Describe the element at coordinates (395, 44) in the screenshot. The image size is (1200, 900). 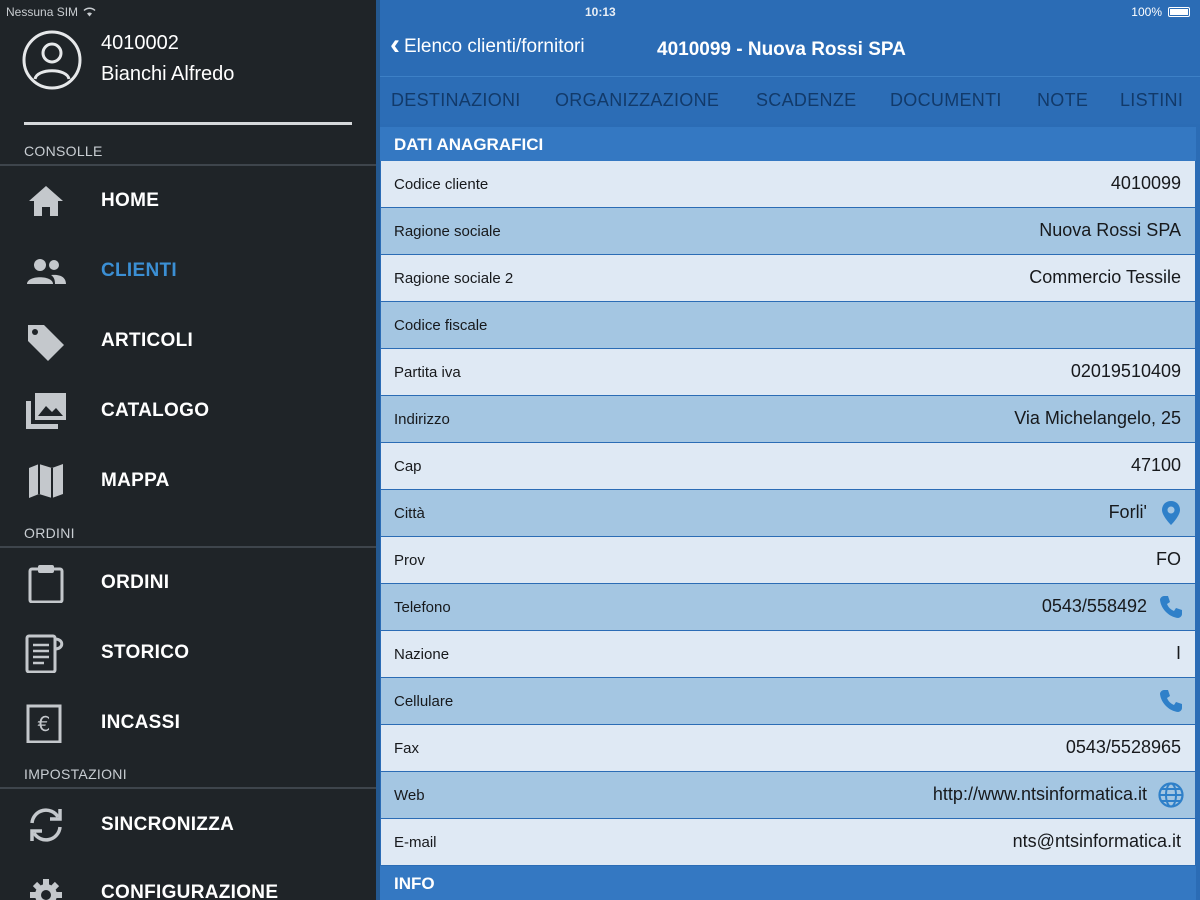
I see `chevron-left-icon: ‹` at that location.